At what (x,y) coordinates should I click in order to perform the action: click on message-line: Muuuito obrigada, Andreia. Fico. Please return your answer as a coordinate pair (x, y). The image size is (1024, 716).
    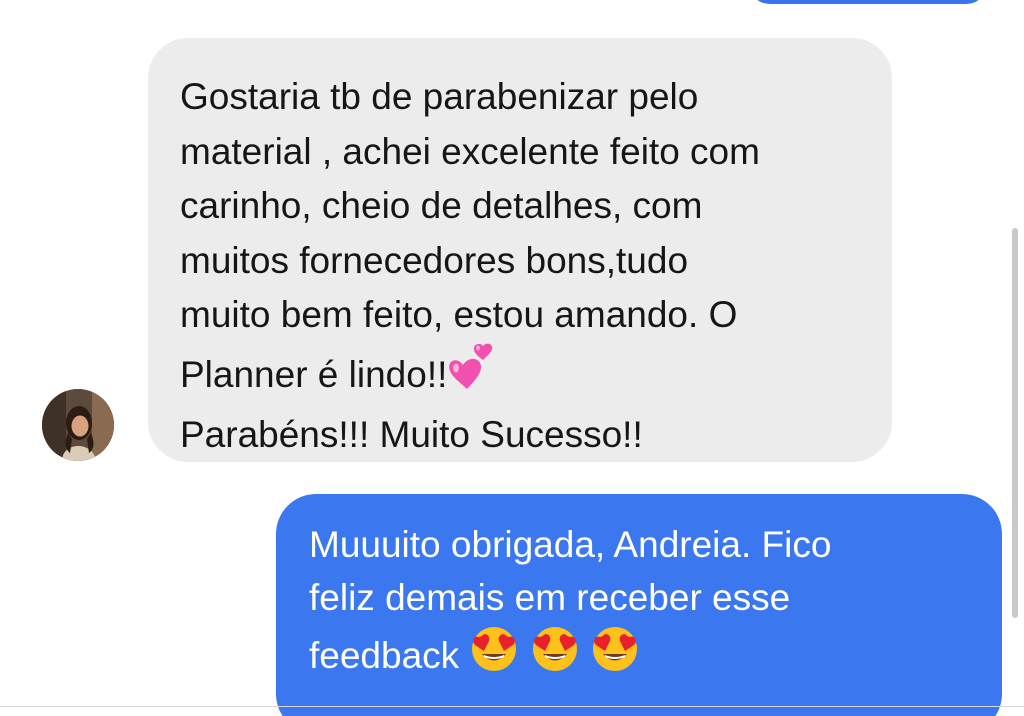
    Looking at the image, I should click on (570, 544).